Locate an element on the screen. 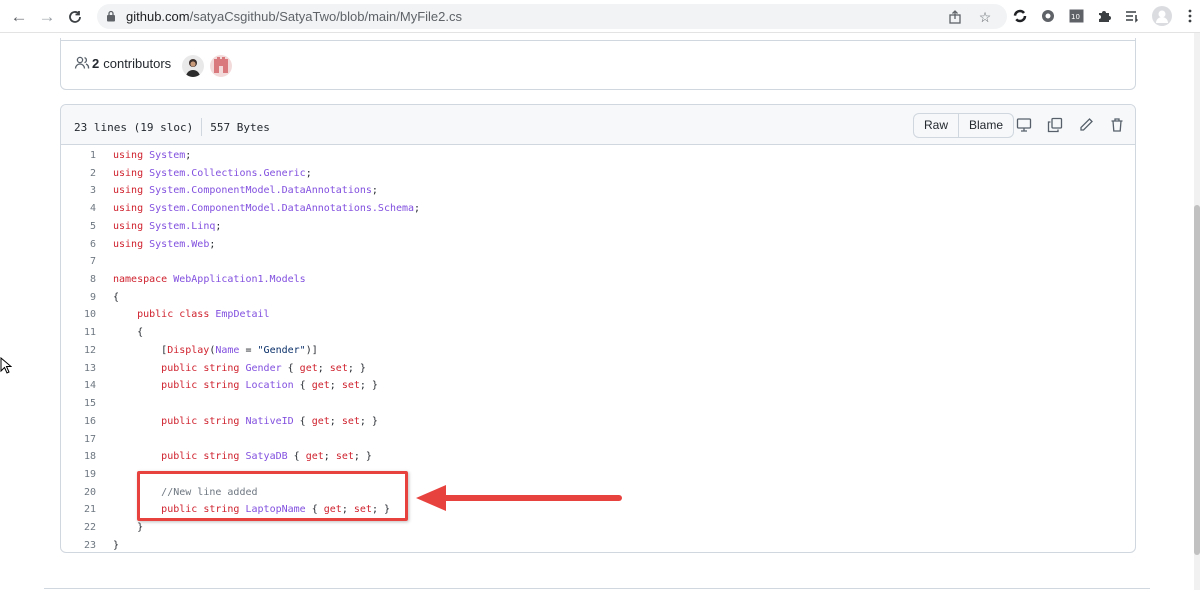  line-number: 11 is located at coordinates (78, 333).